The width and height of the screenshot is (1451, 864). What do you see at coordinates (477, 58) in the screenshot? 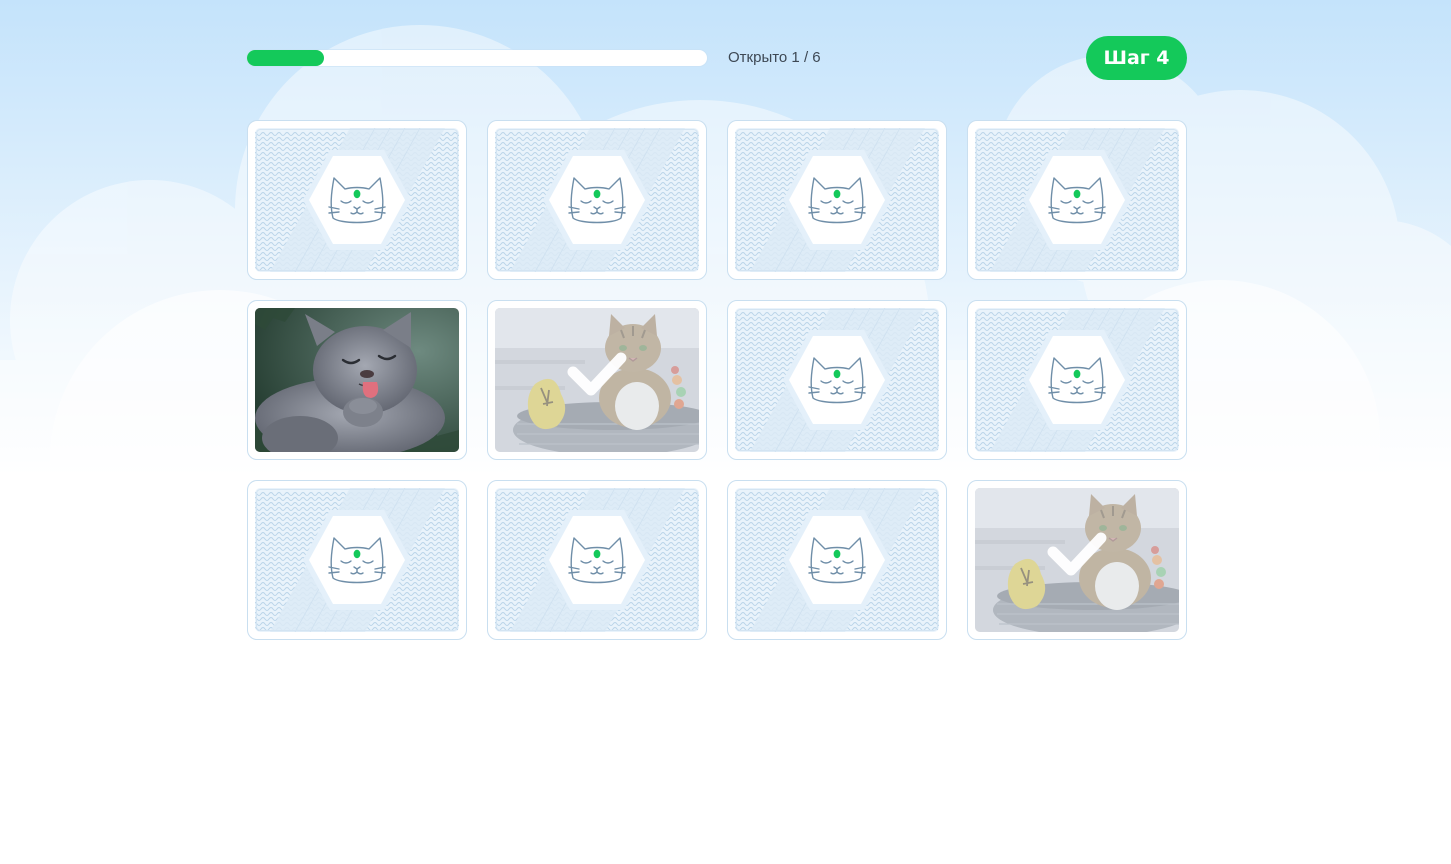
I see `progress-bar` at bounding box center [477, 58].